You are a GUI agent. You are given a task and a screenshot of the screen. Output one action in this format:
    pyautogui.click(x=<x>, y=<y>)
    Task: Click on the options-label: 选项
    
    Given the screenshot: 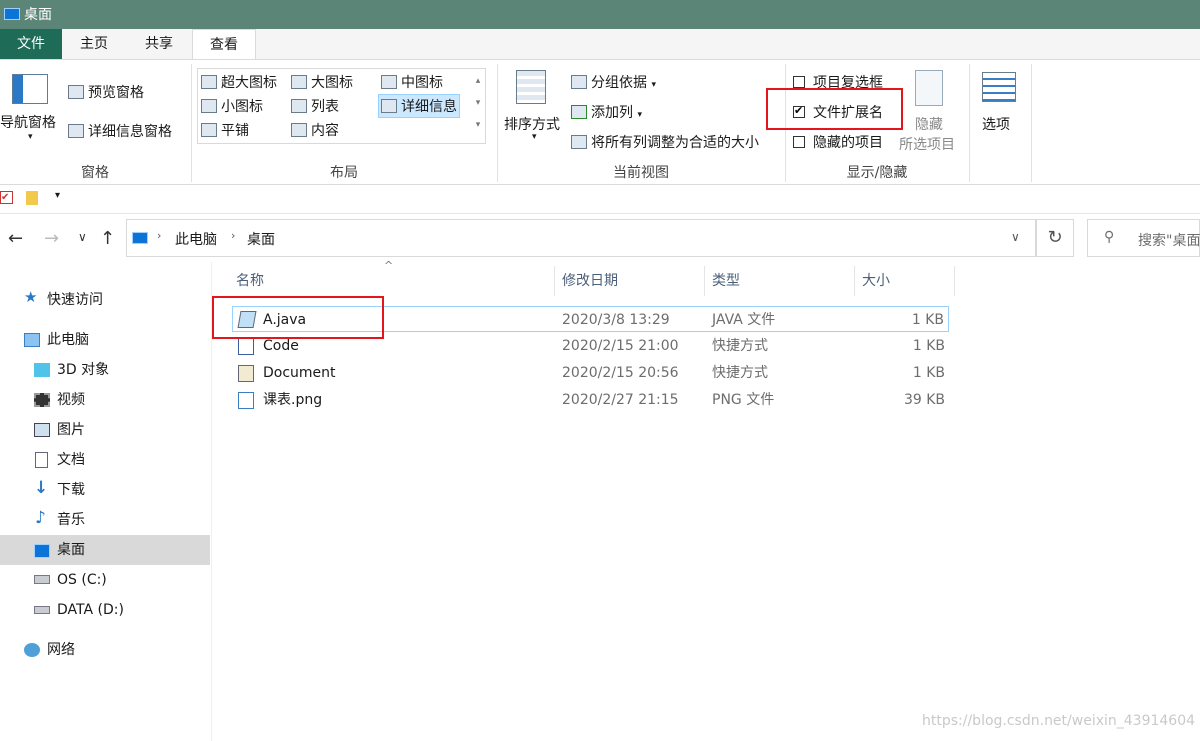 What is the action you would take?
    pyautogui.click(x=996, y=125)
    